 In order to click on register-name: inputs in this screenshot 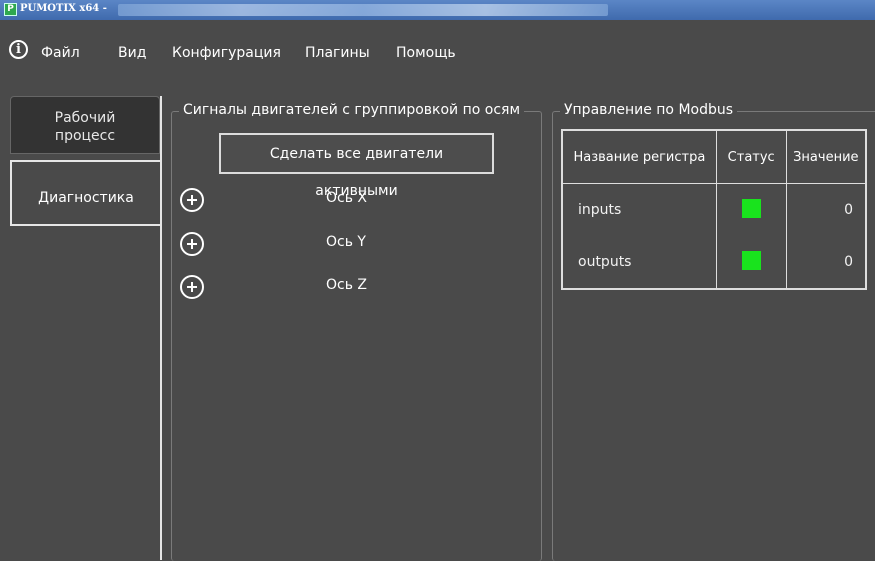, I will do `click(639, 209)`.